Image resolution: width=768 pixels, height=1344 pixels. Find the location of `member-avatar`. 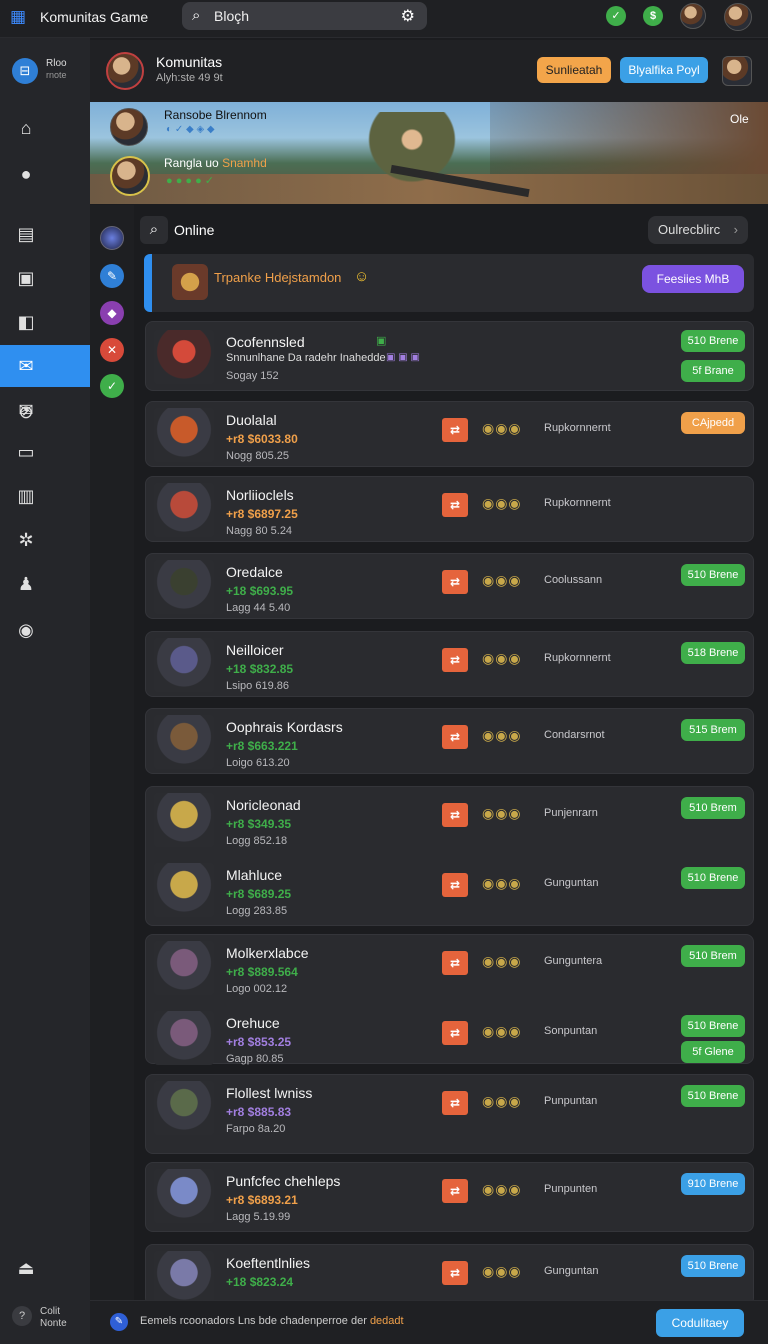

member-avatar is located at coordinates (737, 71).